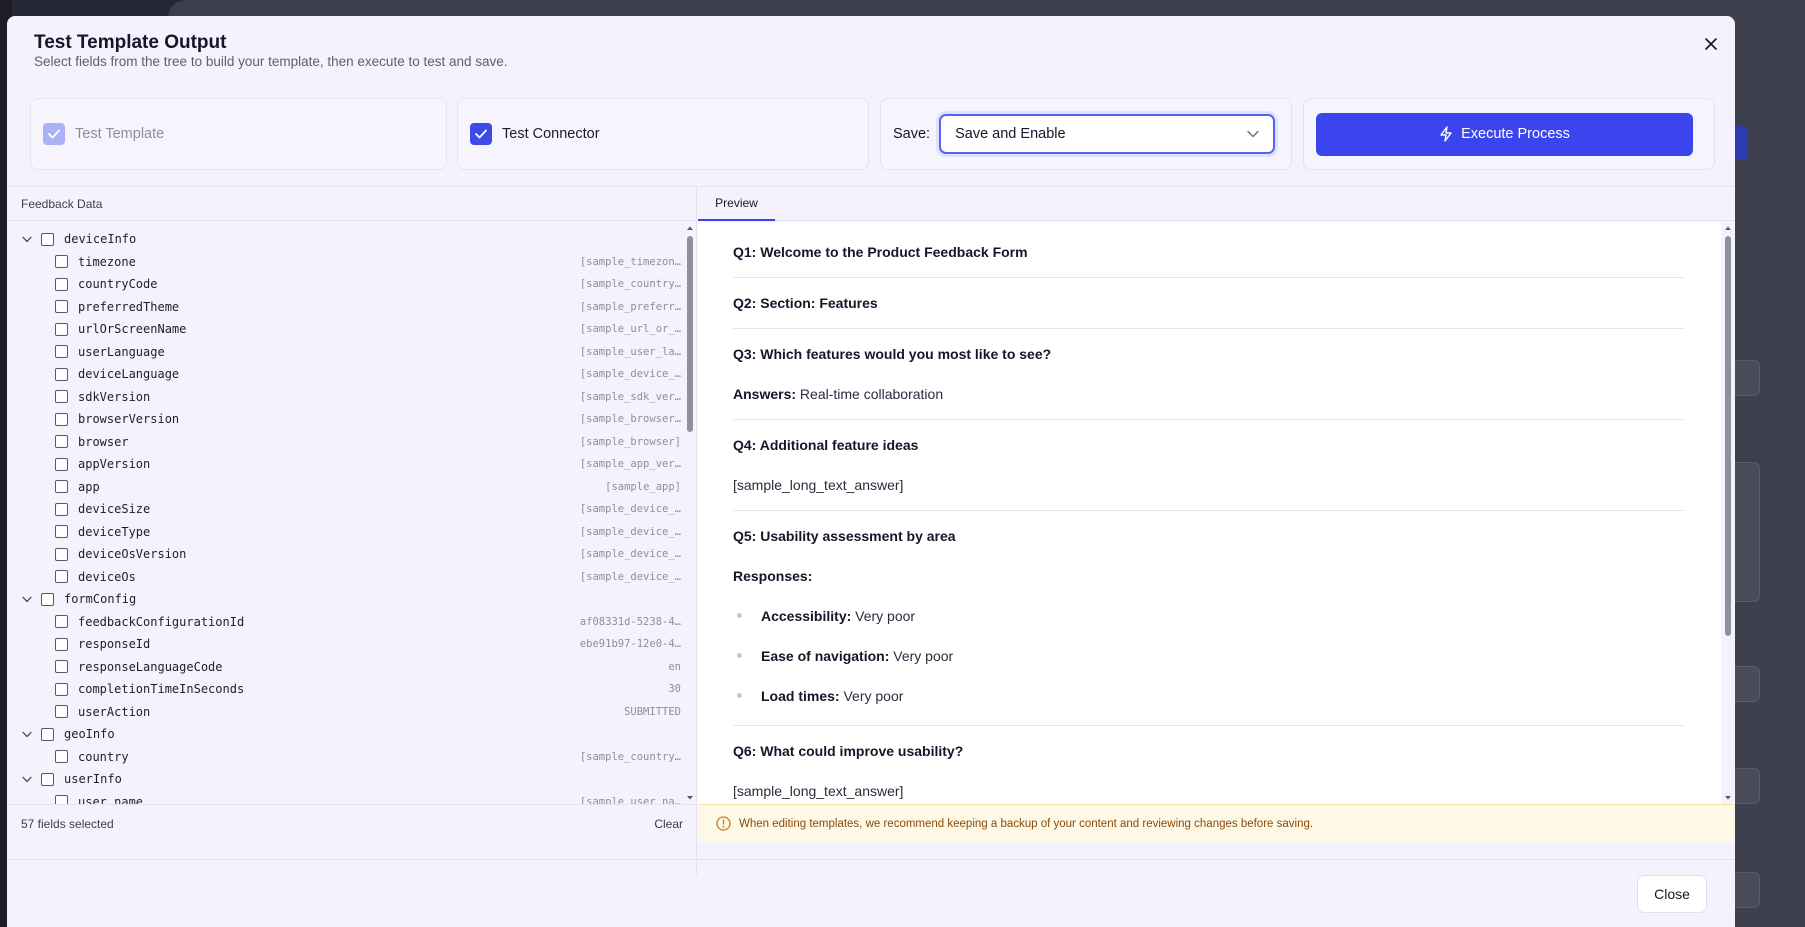 The width and height of the screenshot is (1805, 927). What do you see at coordinates (345, 487) in the screenshot?
I see `tree-field-row: app [sample_app]` at bounding box center [345, 487].